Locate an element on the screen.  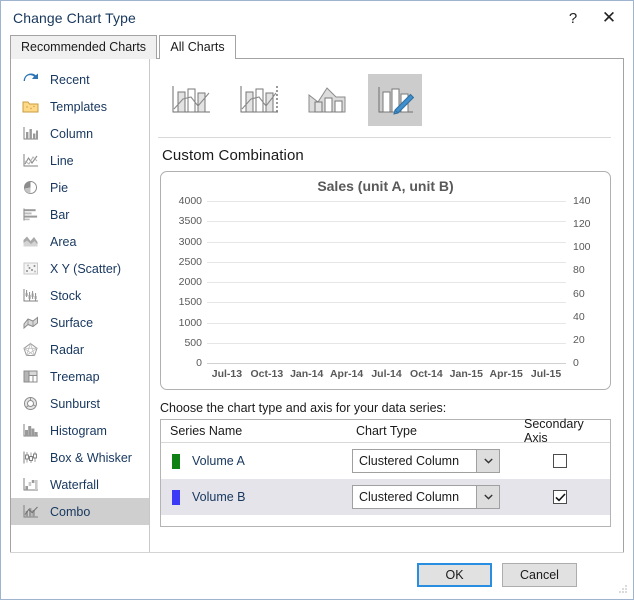
window-controls: ? ✕ is located at coordinates (591, 18).